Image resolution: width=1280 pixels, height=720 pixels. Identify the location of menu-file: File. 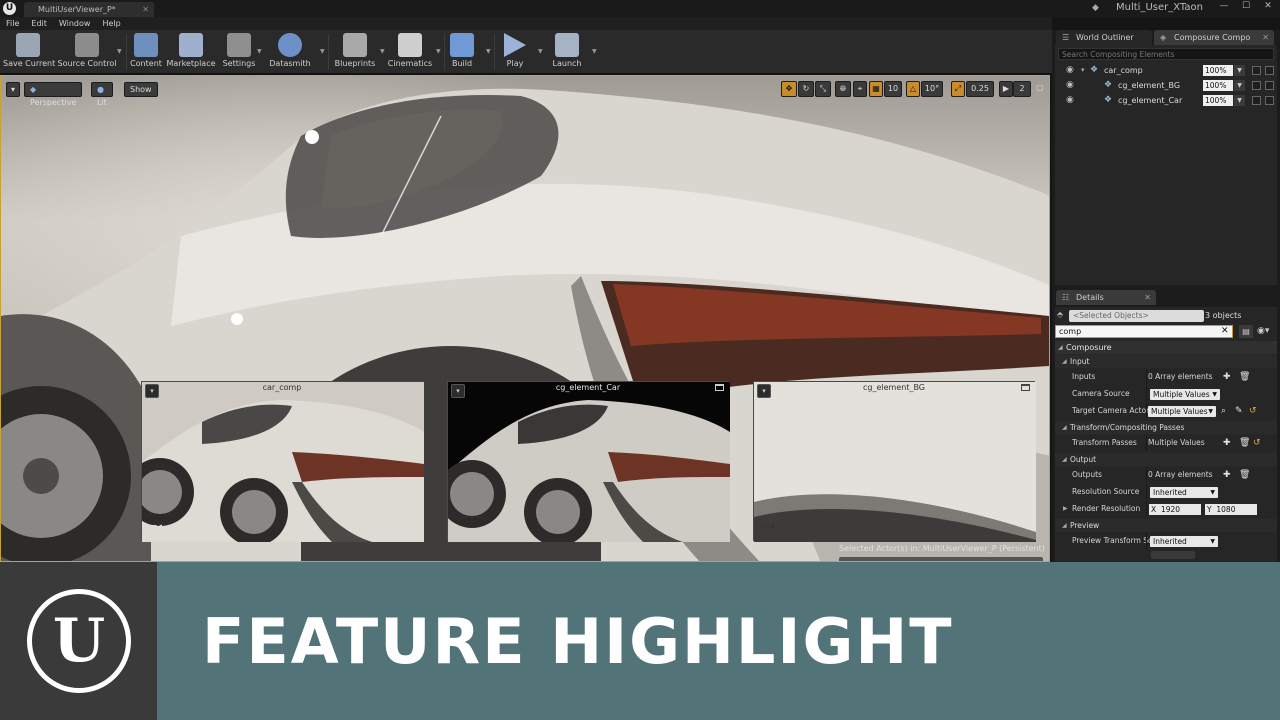
(12, 23).